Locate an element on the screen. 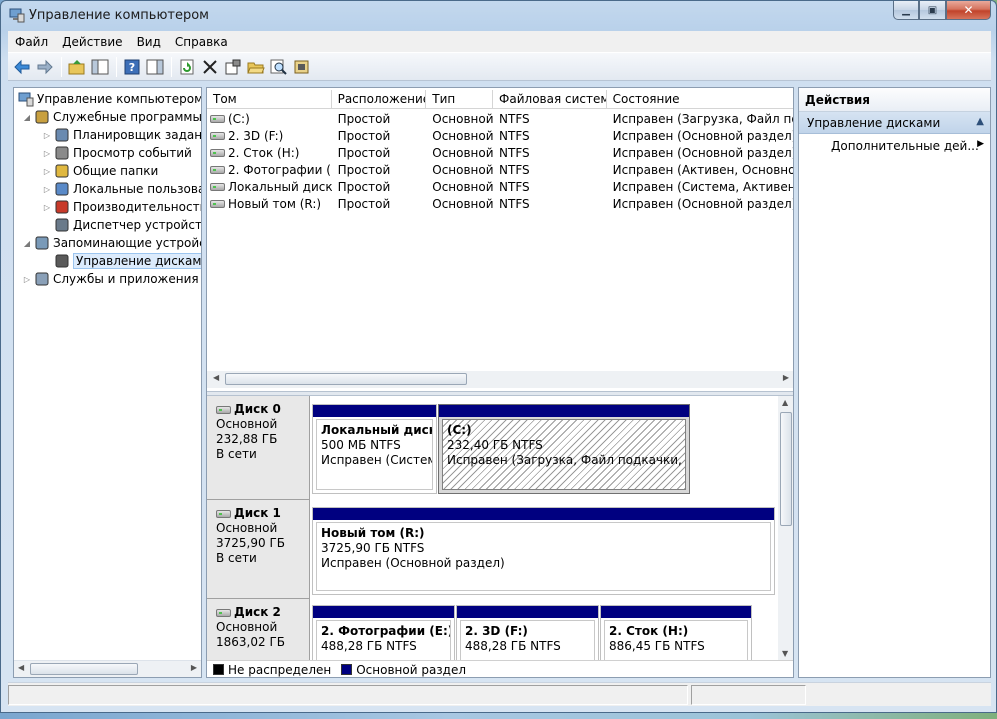 This screenshot has width=997, height=719. tree-item: ▷ Службы и приложения is located at coordinates (110, 279).